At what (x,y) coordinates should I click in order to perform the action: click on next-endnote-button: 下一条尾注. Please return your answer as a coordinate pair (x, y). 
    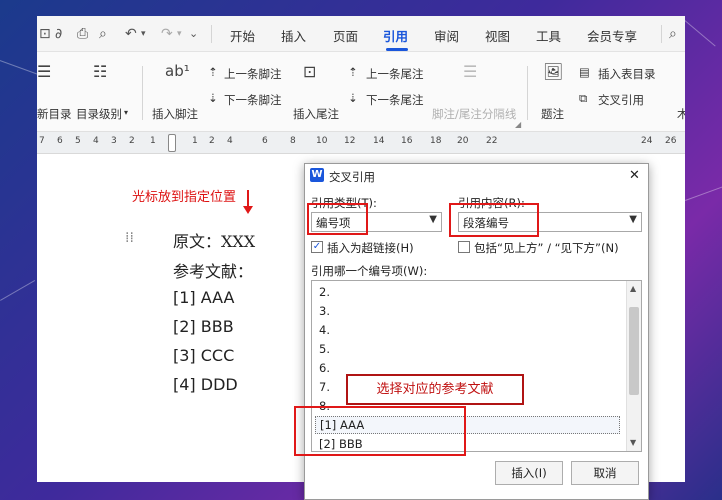
    Looking at the image, I should click on (395, 100).